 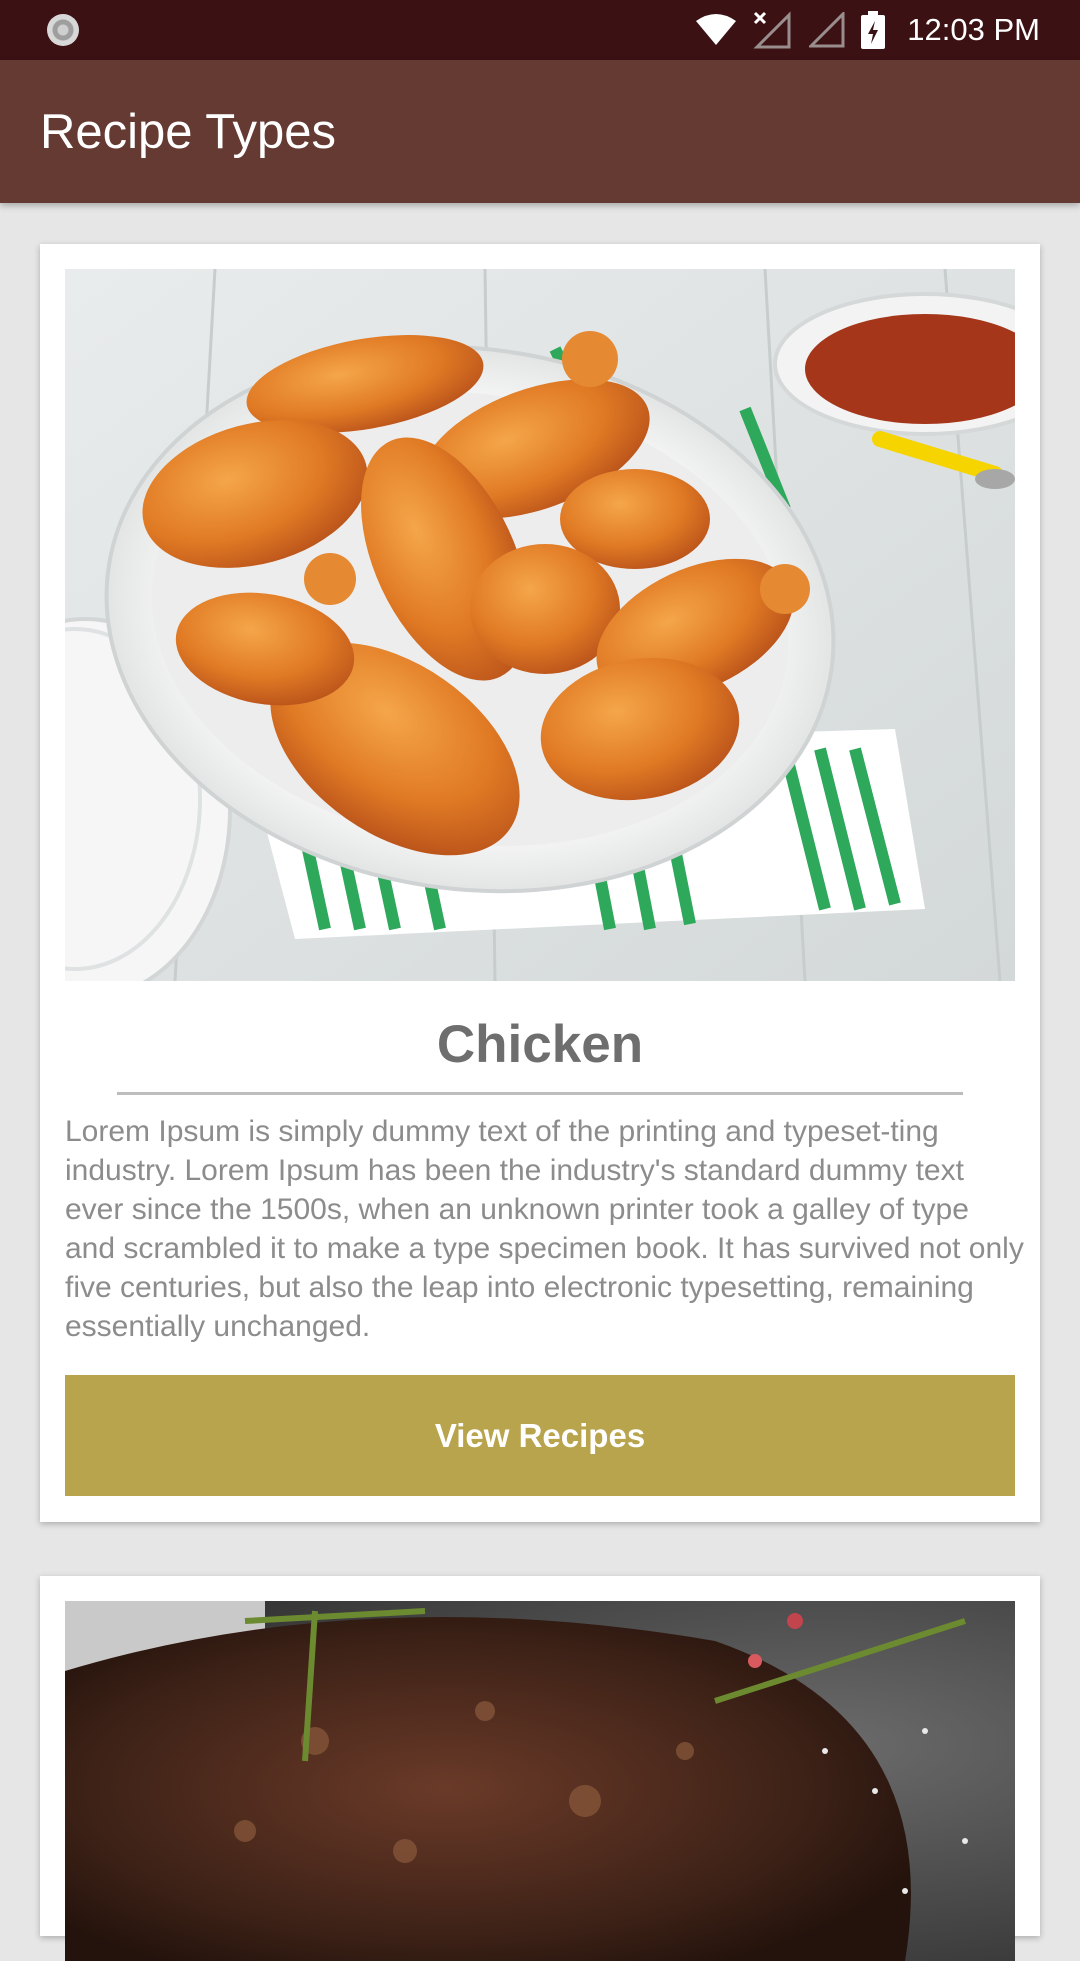 What do you see at coordinates (772, 30) in the screenshot?
I see `signal-x-icon` at bounding box center [772, 30].